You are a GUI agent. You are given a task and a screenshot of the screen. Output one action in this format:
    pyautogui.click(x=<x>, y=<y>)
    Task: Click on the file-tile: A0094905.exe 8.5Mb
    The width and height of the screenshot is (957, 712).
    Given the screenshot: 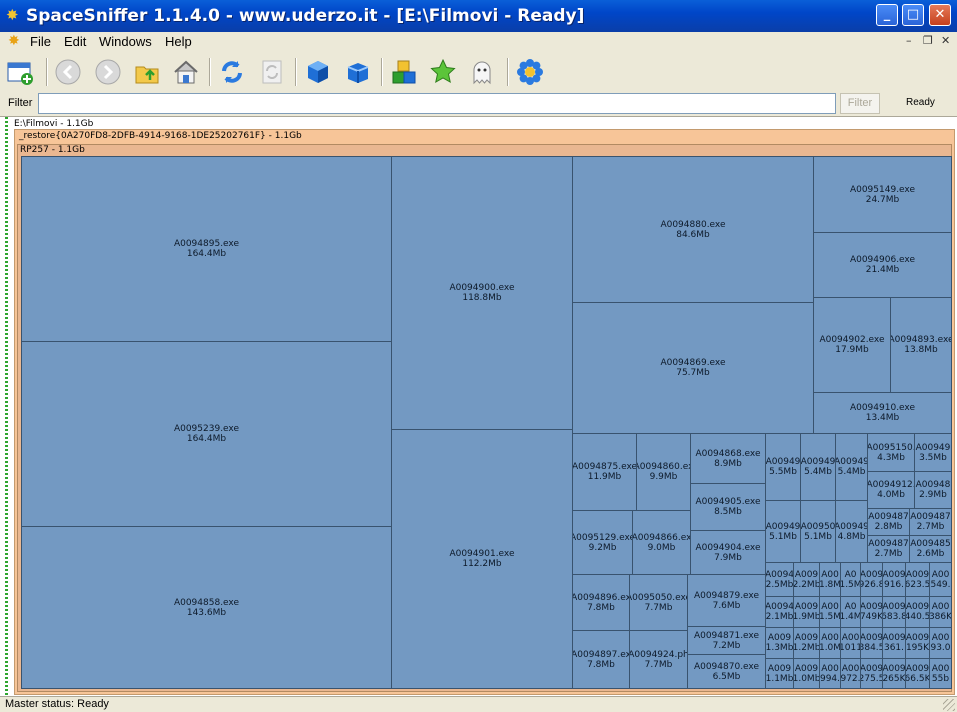 What is the action you would take?
    pyautogui.click(x=728, y=507)
    